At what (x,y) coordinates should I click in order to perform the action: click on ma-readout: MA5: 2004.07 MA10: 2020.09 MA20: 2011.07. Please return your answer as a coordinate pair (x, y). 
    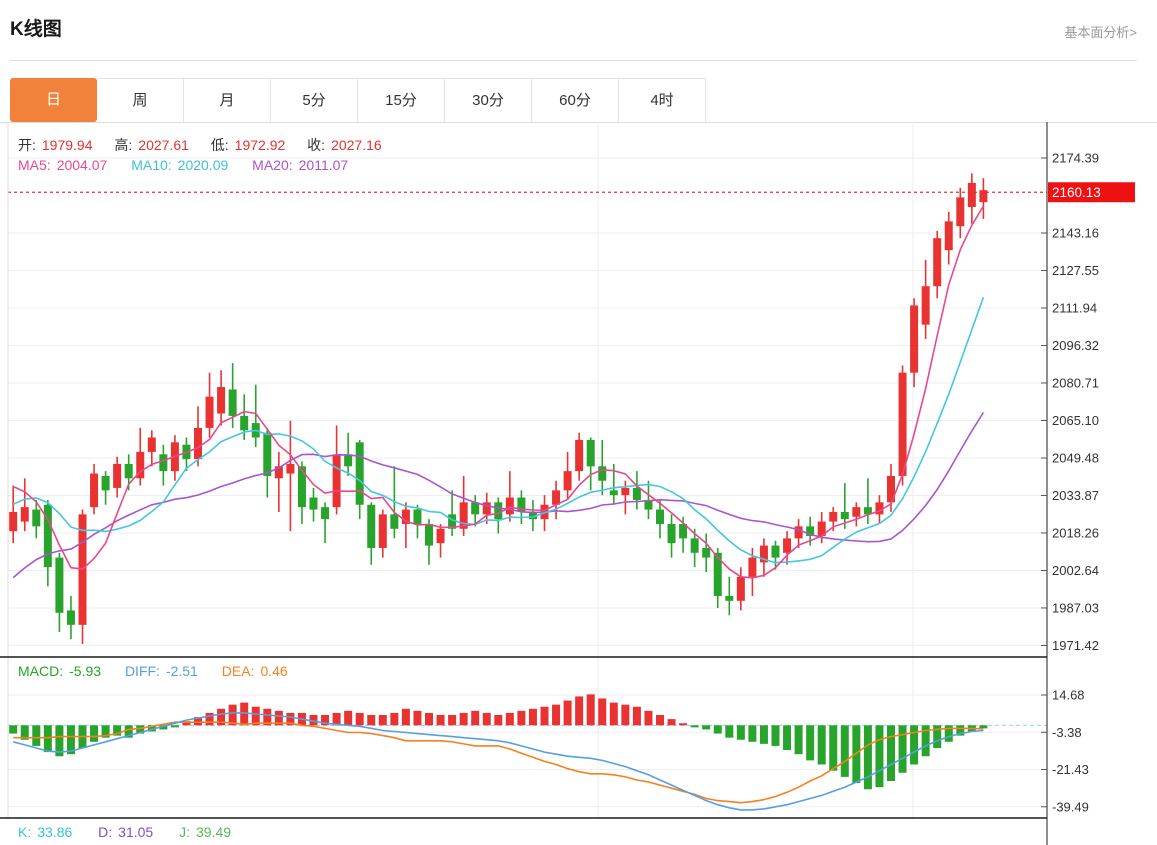
    Looking at the image, I should click on (186, 165).